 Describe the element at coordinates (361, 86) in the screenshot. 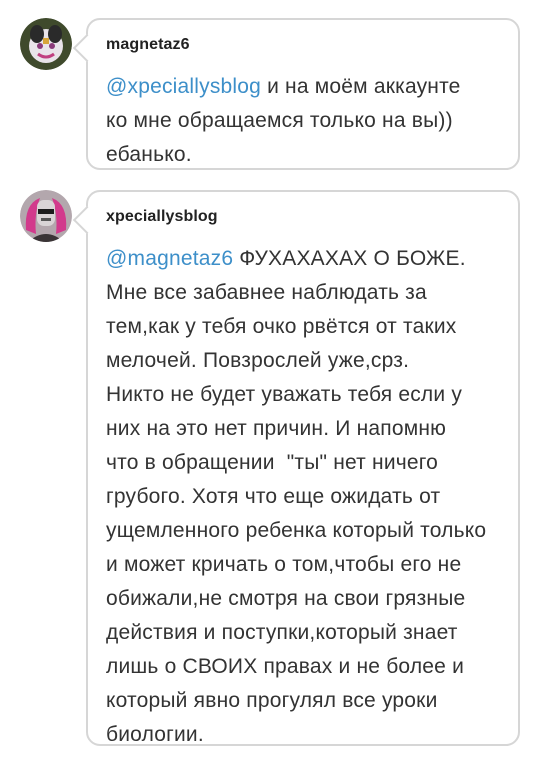

I see `comment-text-line: и на моём аккаунте` at that location.